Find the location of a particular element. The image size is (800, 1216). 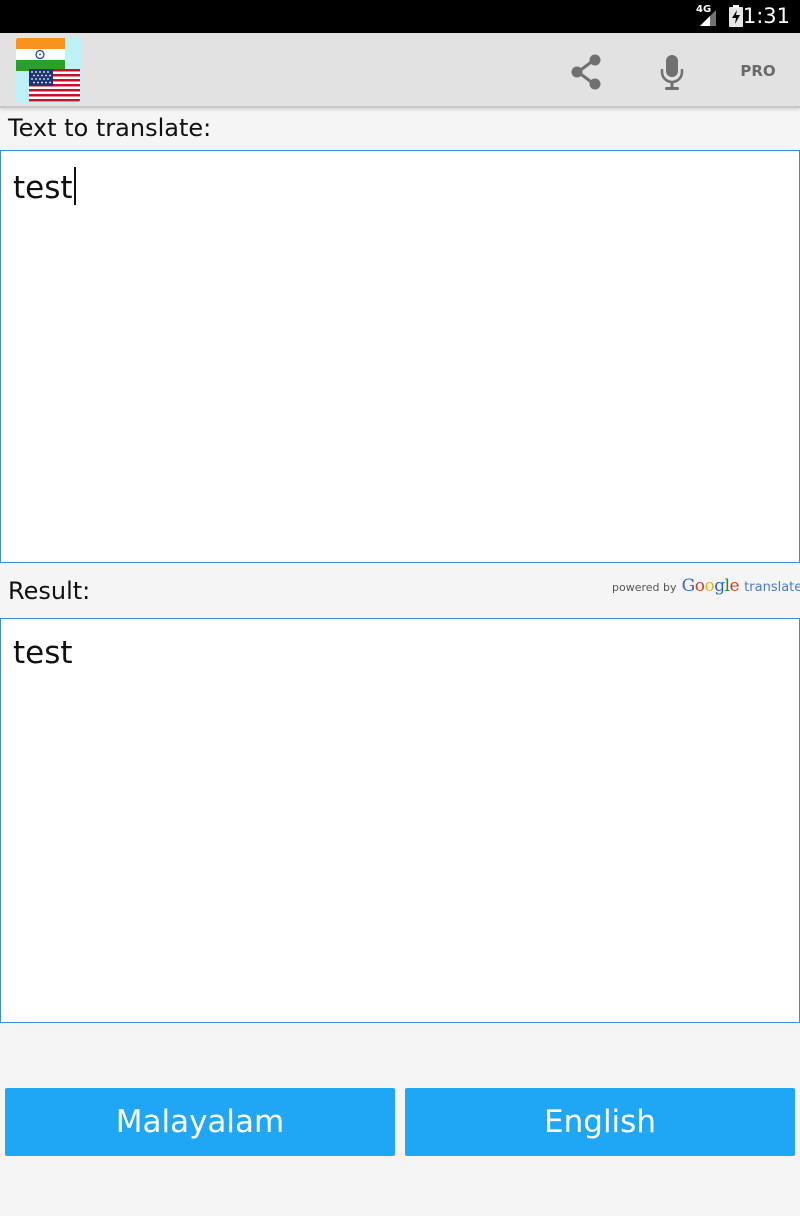

signal-icon: 4G is located at coordinates (708, 16).